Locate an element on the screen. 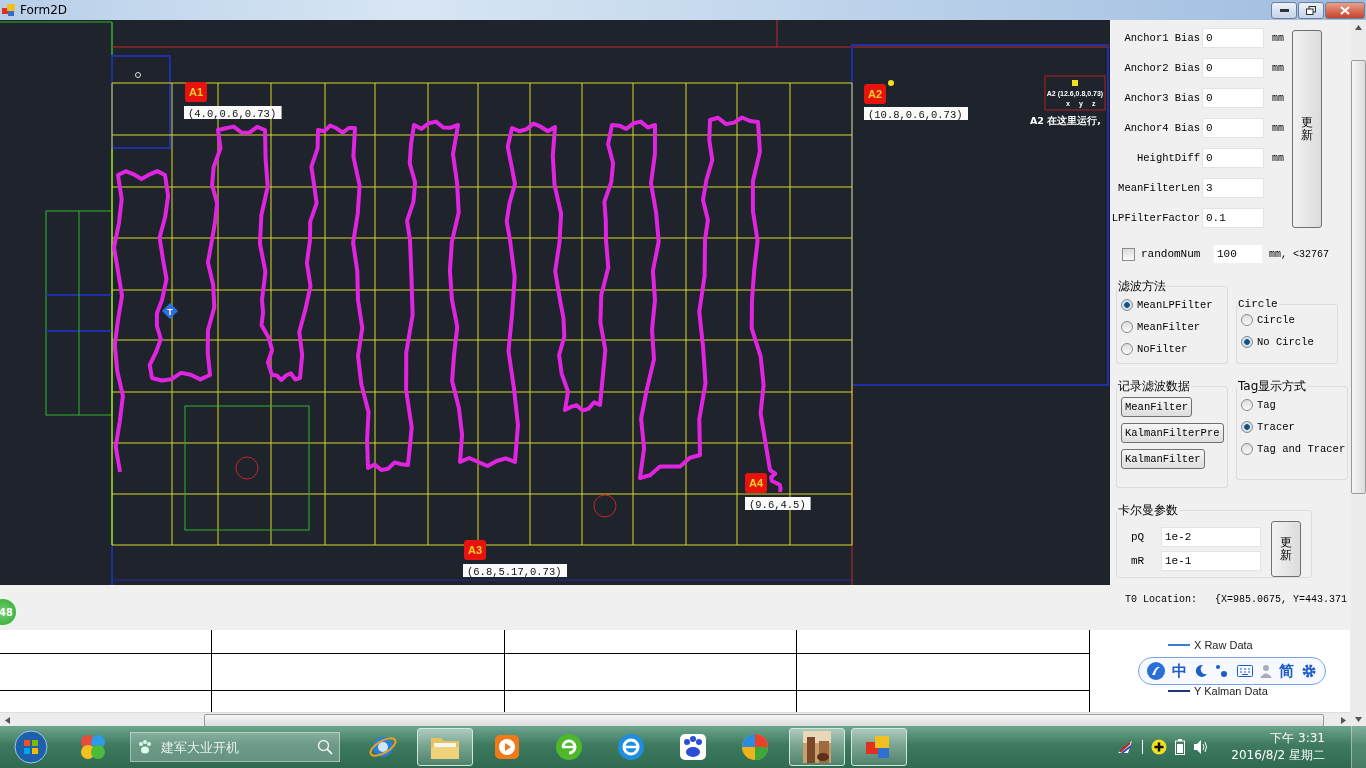  language-toggle: 中 is located at coordinates (1179, 671).